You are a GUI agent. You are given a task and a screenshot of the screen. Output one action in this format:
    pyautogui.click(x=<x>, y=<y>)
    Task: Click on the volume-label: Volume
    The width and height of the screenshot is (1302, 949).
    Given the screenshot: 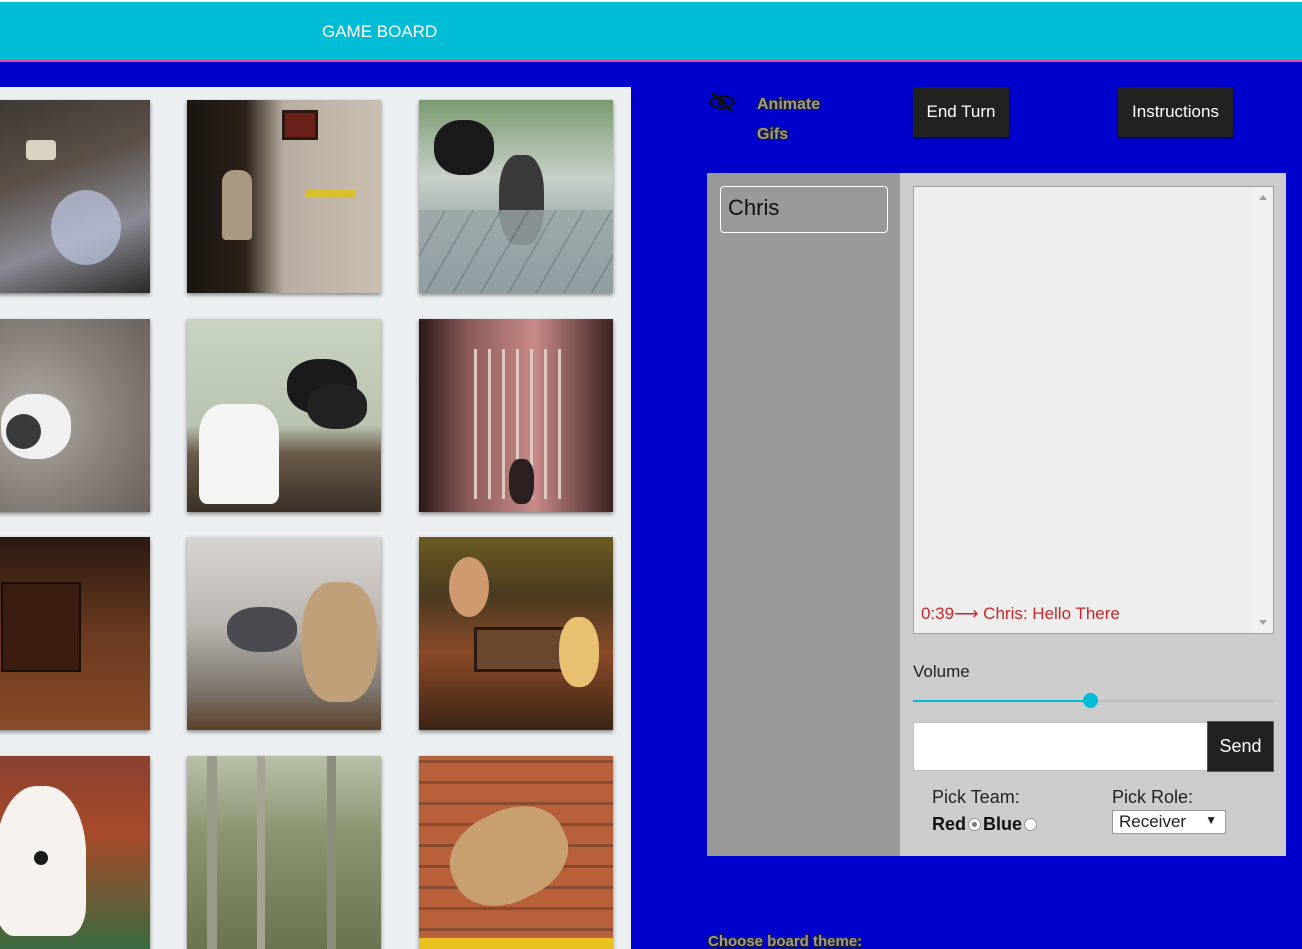 What is the action you would take?
    pyautogui.click(x=941, y=671)
    